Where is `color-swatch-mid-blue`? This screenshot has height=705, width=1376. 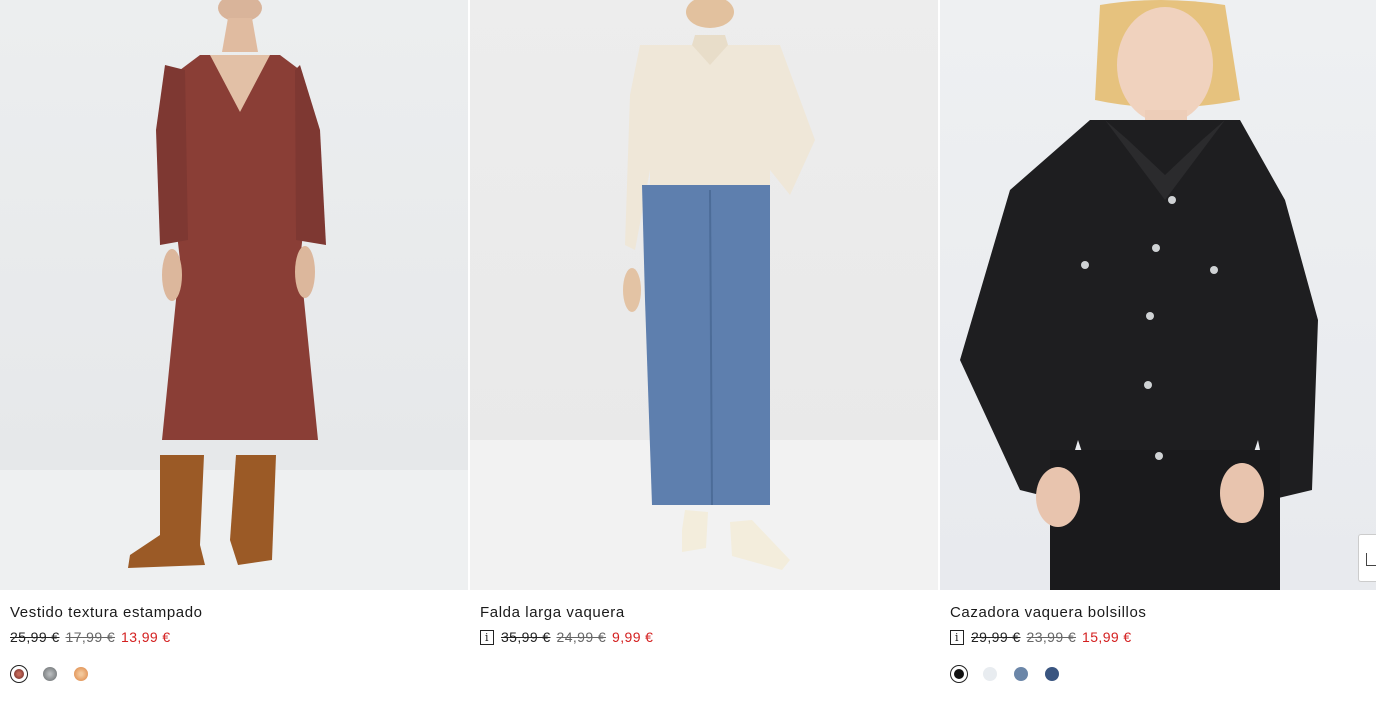
color-swatch-mid-blue is located at coordinates (1021, 674).